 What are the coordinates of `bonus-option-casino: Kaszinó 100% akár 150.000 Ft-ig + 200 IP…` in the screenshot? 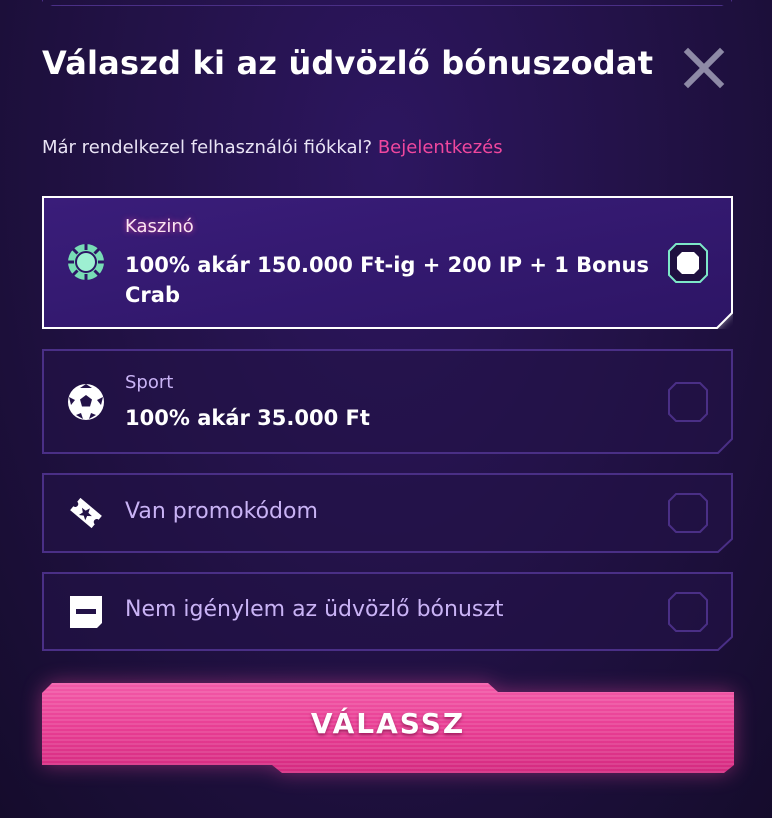 It's located at (387, 262).